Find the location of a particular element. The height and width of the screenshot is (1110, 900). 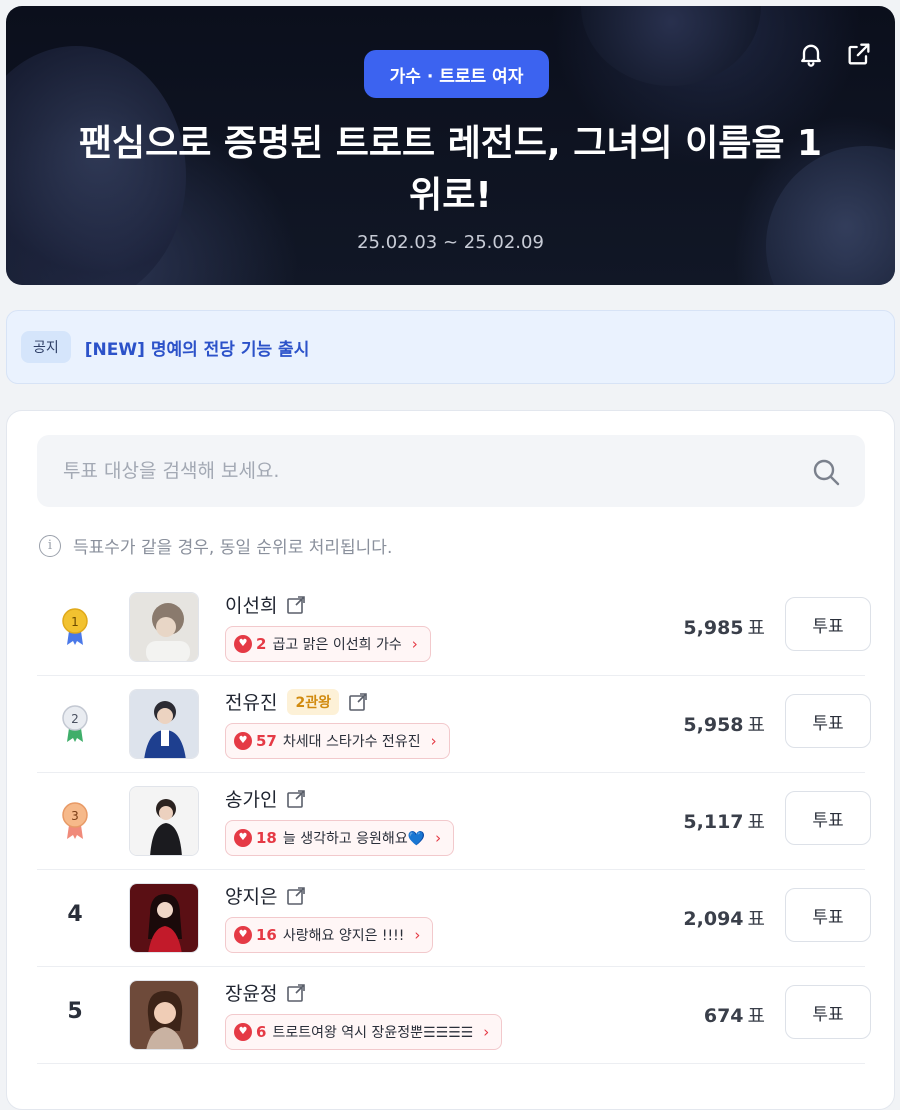

info-icon: i is located at coordinates (50, 545).